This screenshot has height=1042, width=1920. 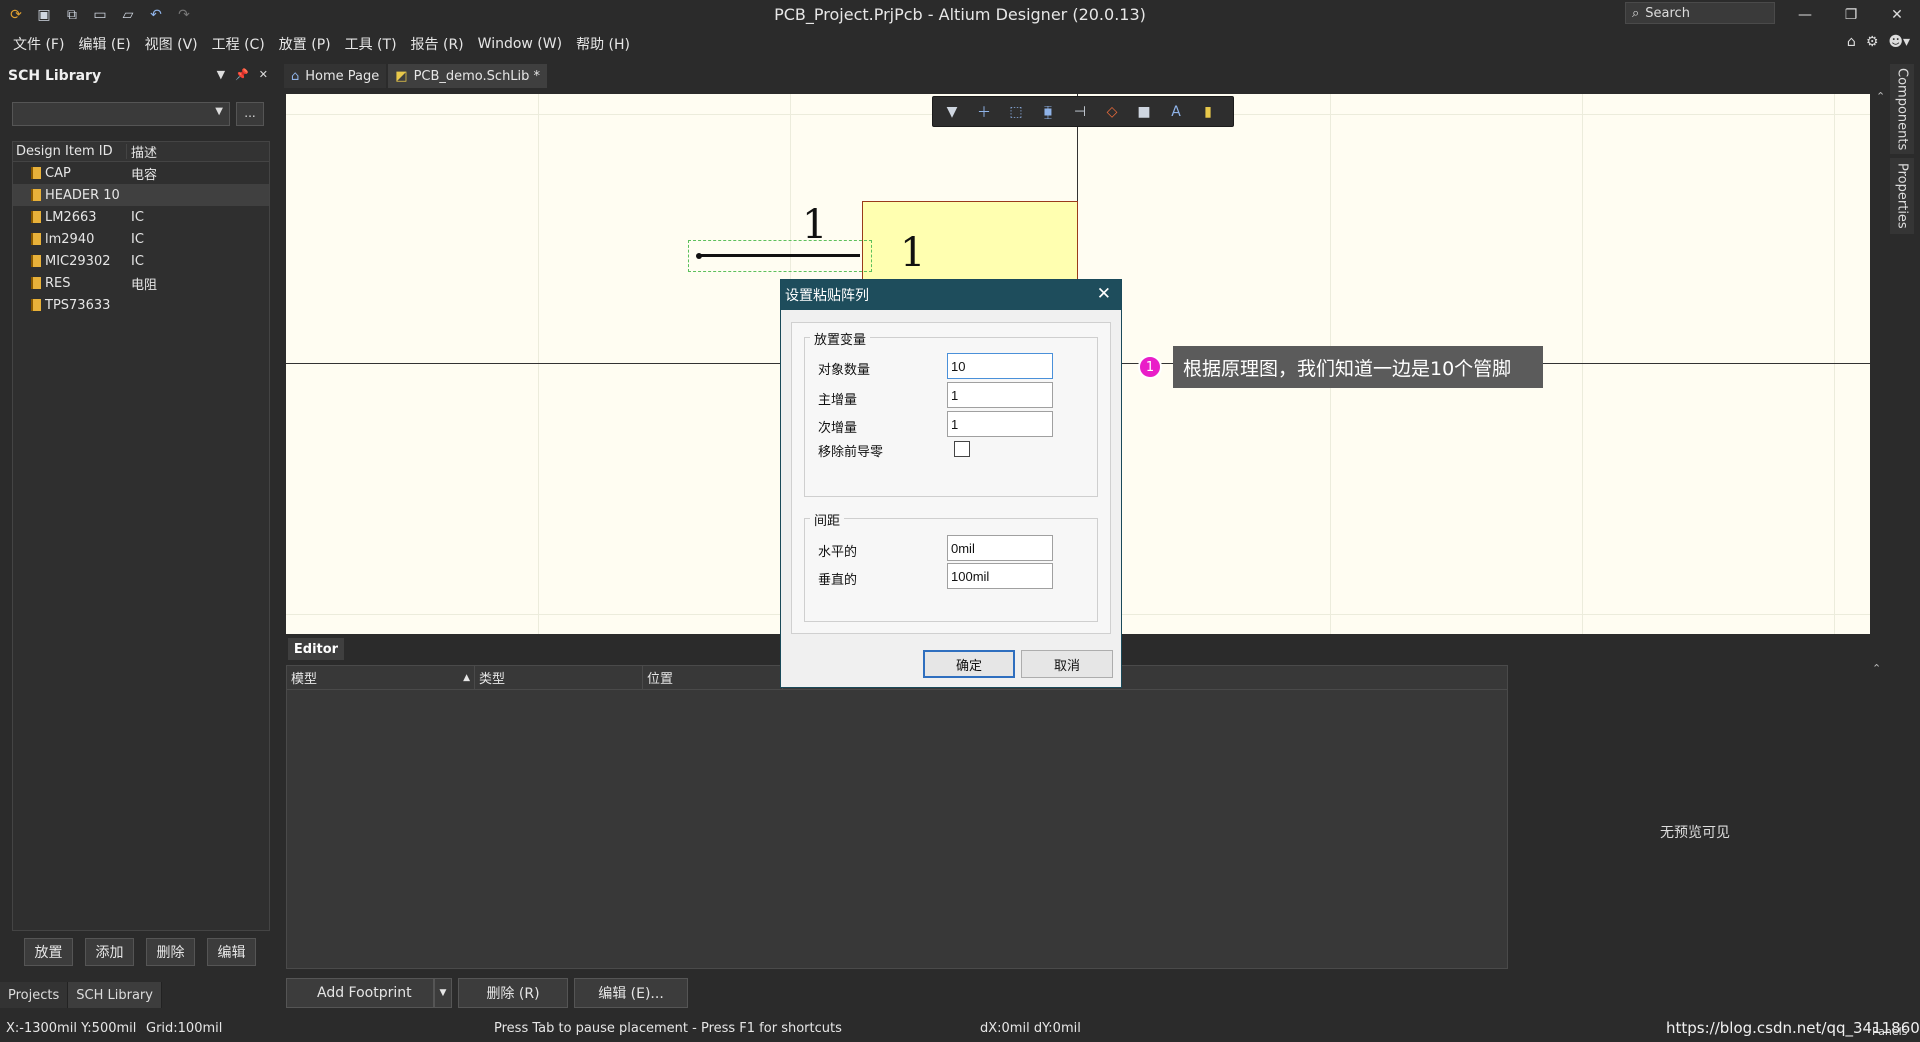 I want to click on delete-button: 删除, so click(x=170, y=952).